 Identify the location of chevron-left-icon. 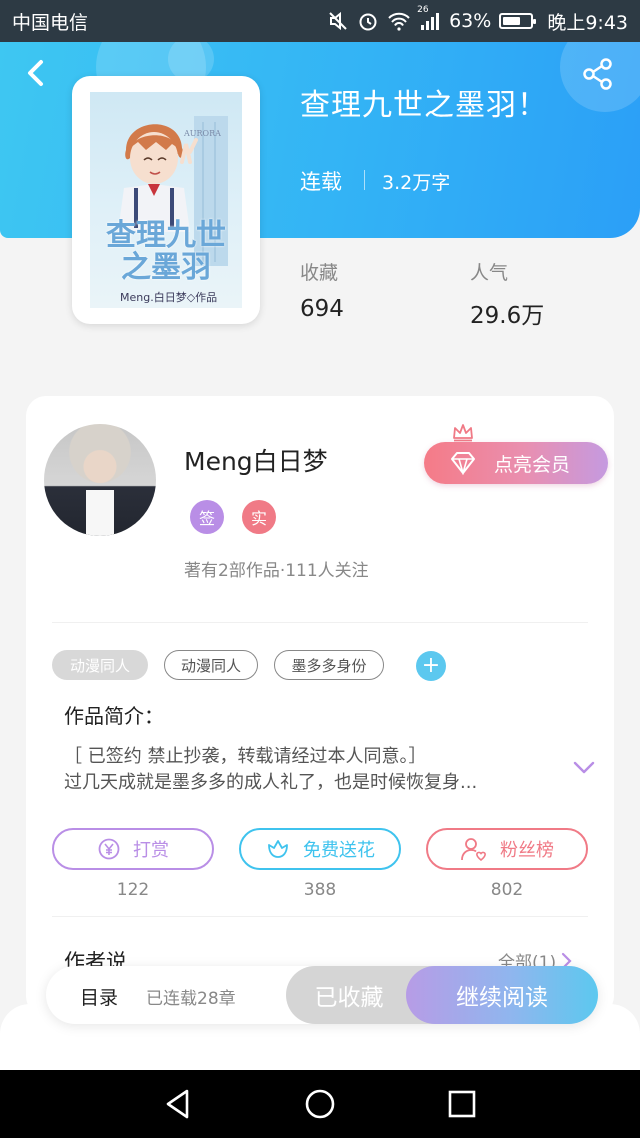
(35, 73).